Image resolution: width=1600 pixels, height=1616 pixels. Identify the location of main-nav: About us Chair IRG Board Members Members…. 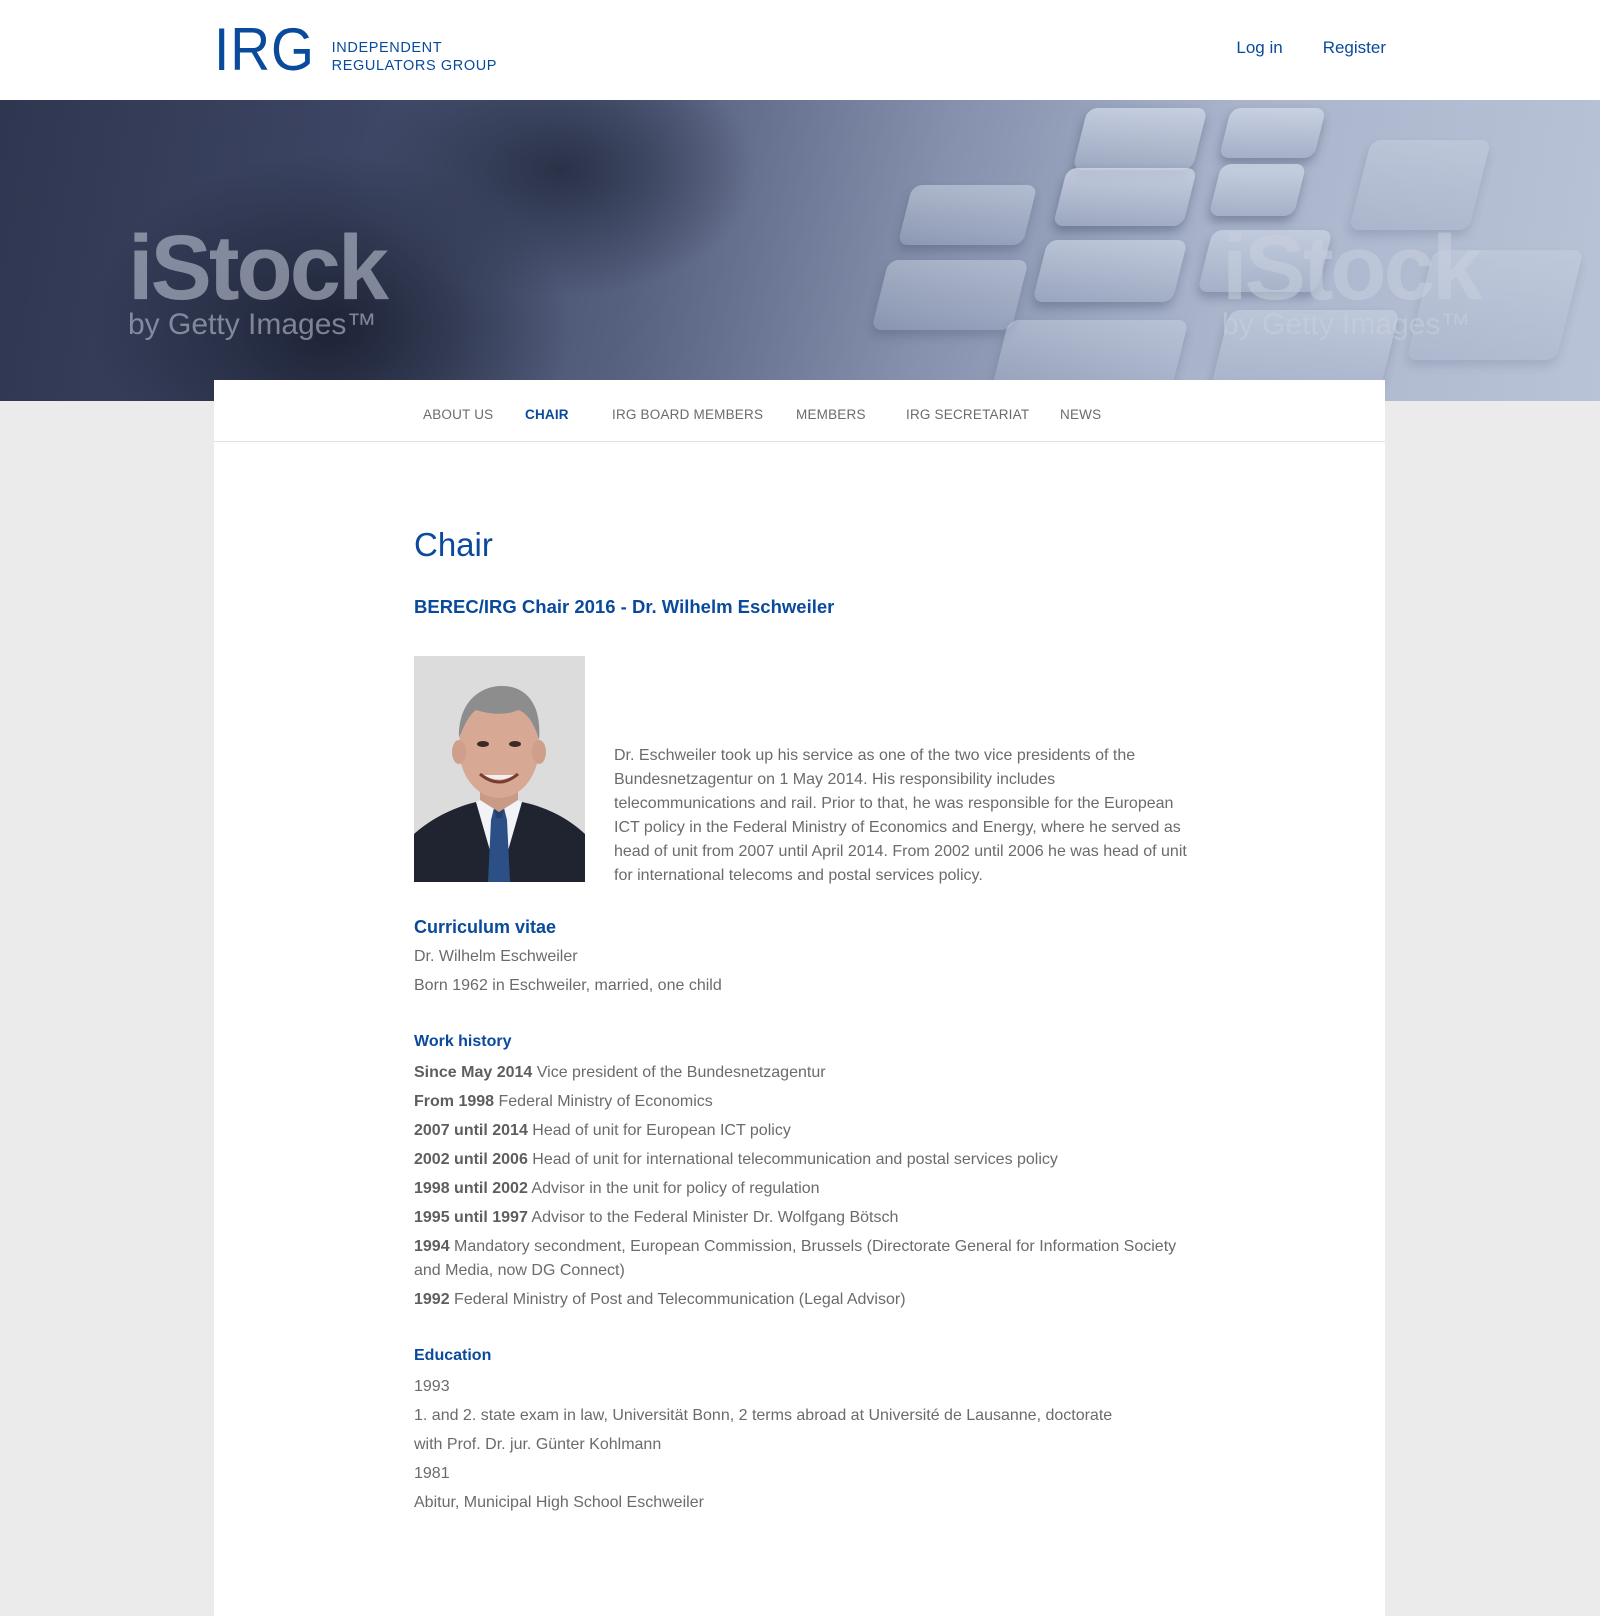
(799, 411).